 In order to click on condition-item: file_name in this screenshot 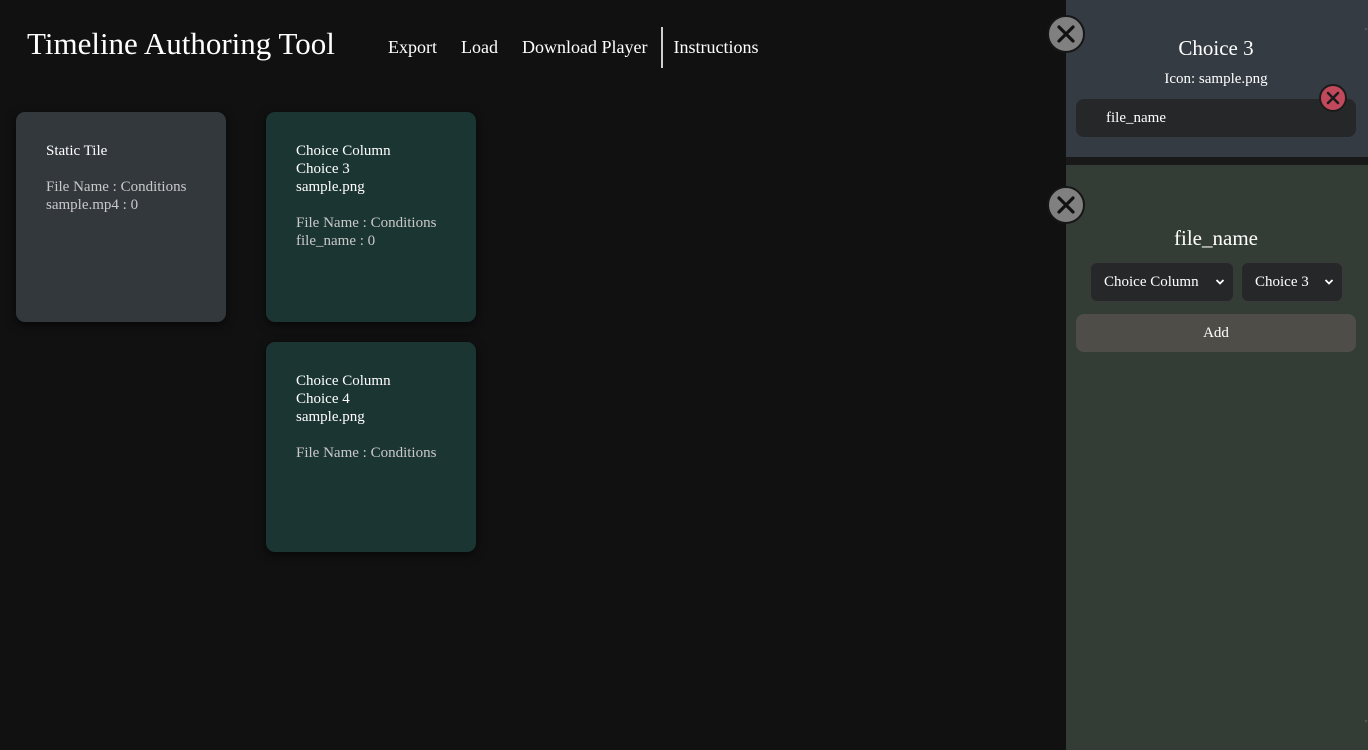, I will do `click(1216, 118)`.